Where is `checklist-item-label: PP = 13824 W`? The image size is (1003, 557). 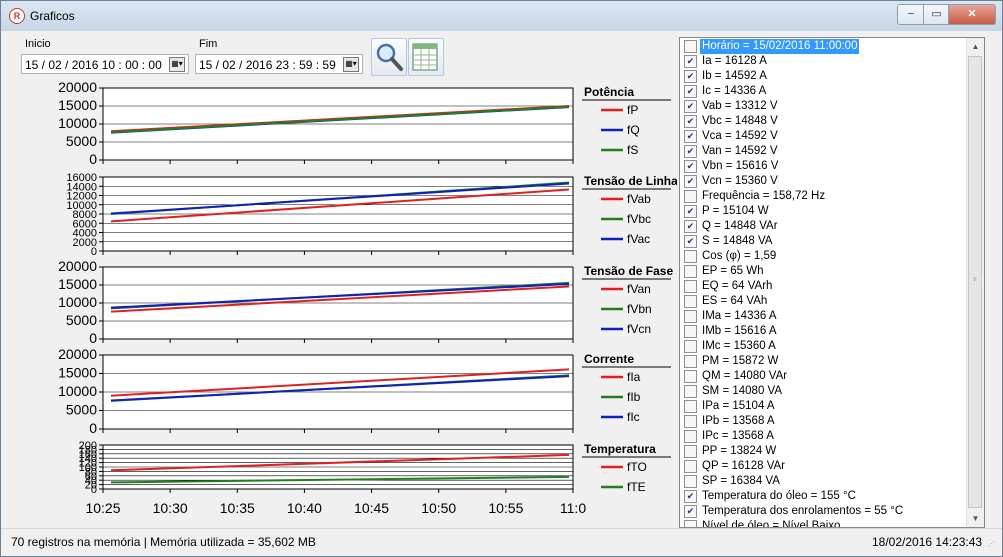
checklist-item-label: PP = 13824 W is located at coordinates (739, 451).